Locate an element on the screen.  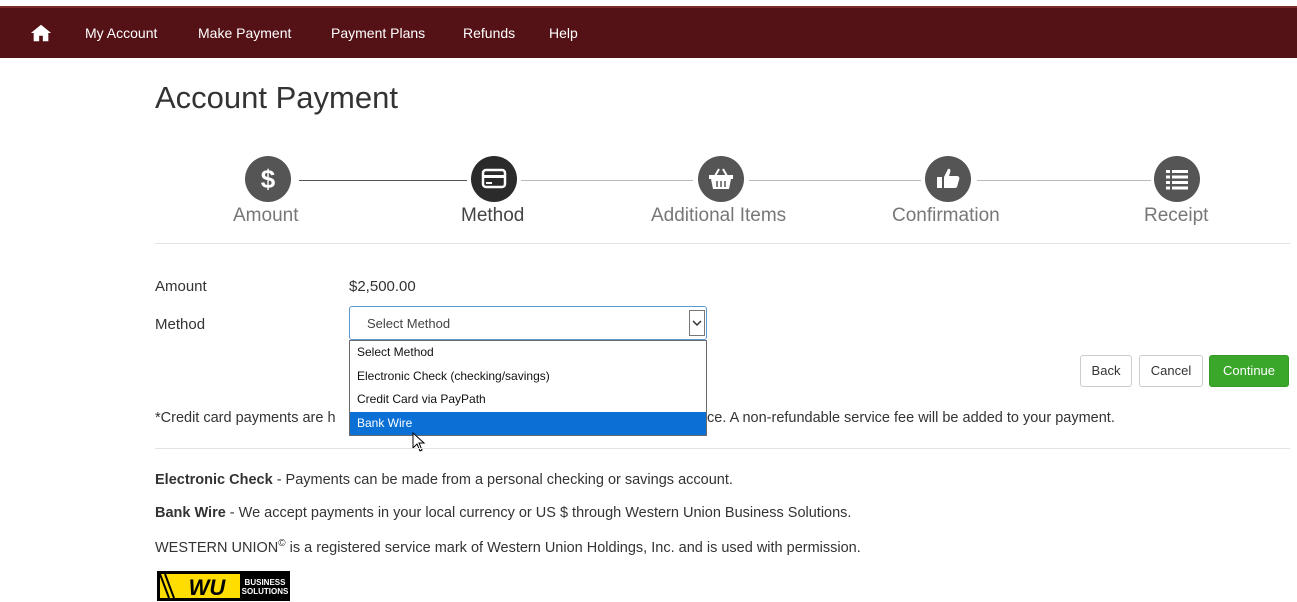
step-label-confirmation: Confirmation is located at coordinates (946, 215).